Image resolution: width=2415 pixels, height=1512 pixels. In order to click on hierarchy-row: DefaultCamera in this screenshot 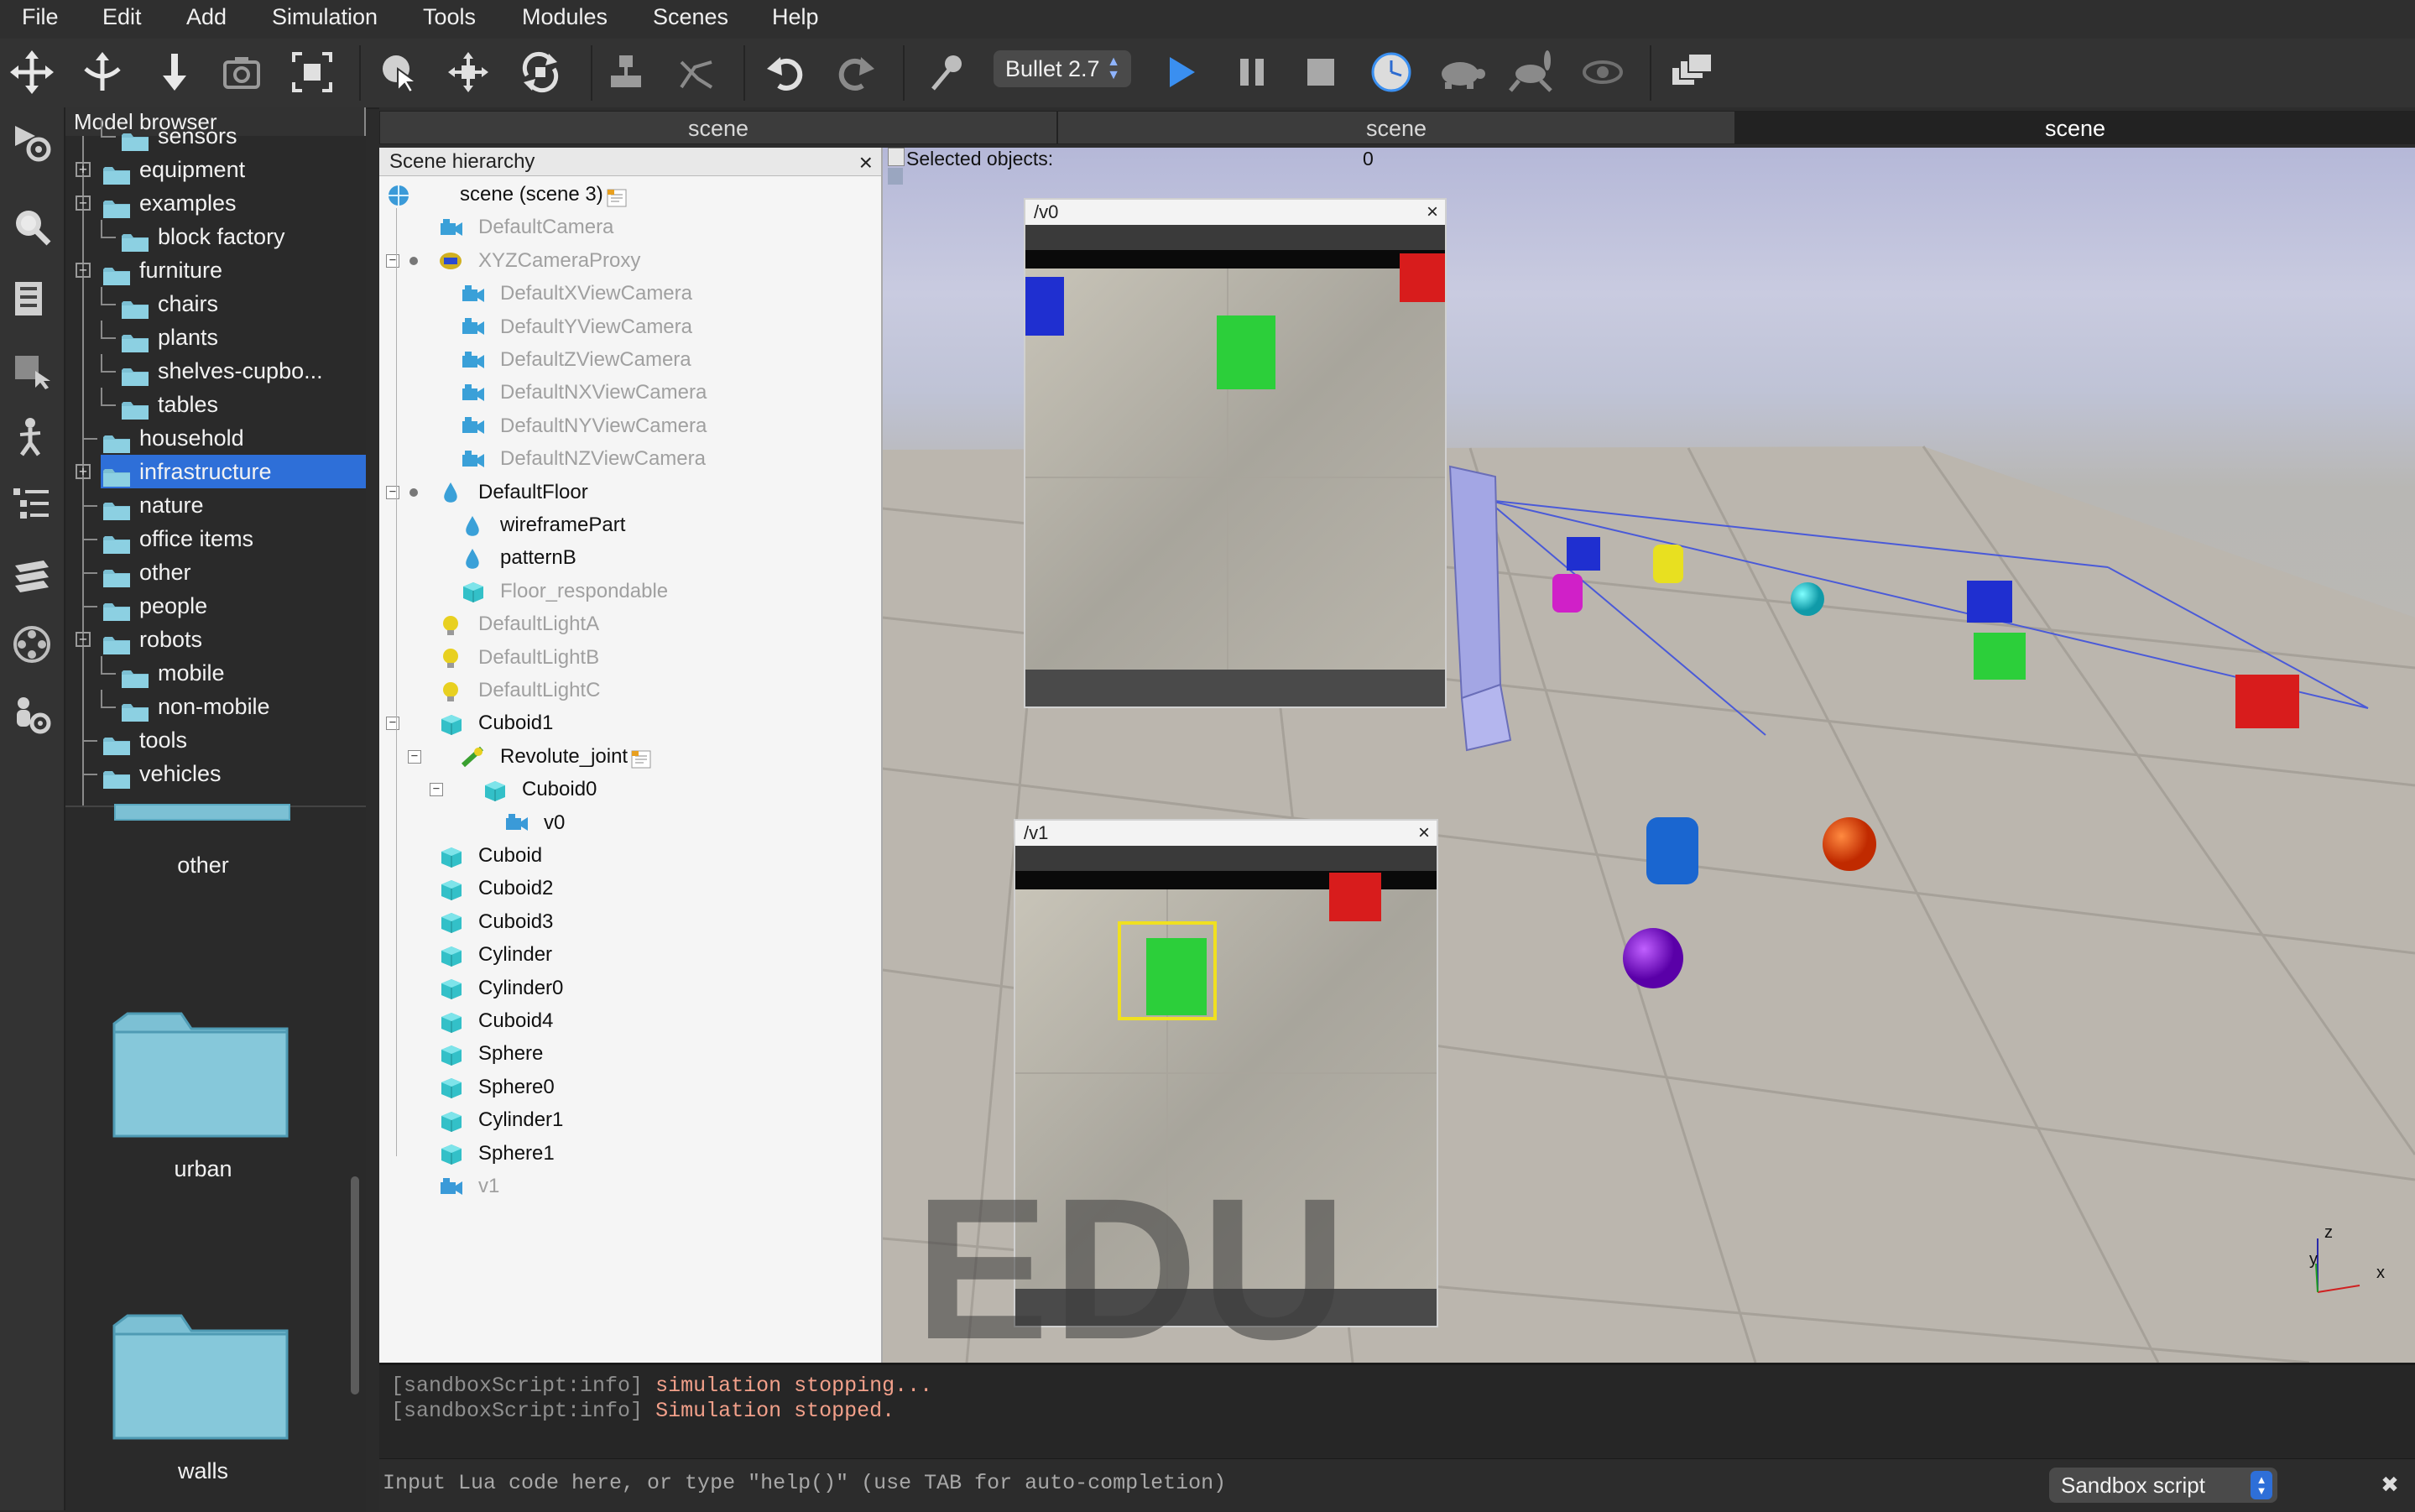, I will do `click(525, 227)`.